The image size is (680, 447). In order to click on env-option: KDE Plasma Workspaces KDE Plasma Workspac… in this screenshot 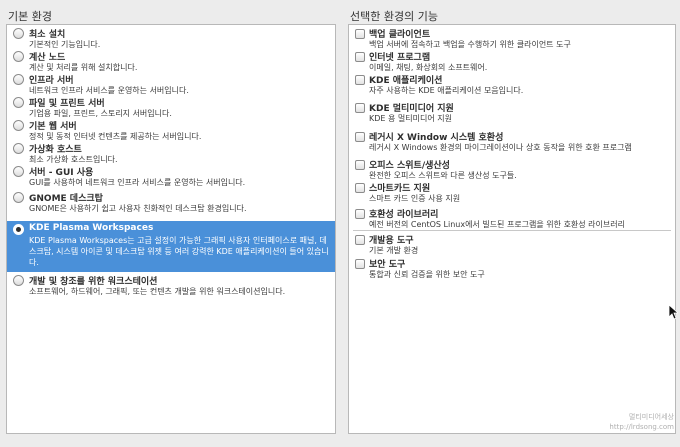, I will do `click(171, 246)`.